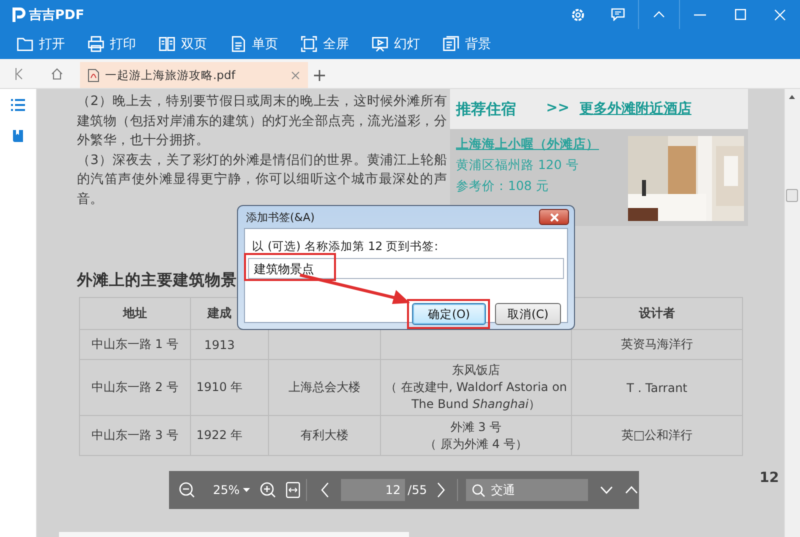  I want to click on chevron-left-icon, so click(324, 490).